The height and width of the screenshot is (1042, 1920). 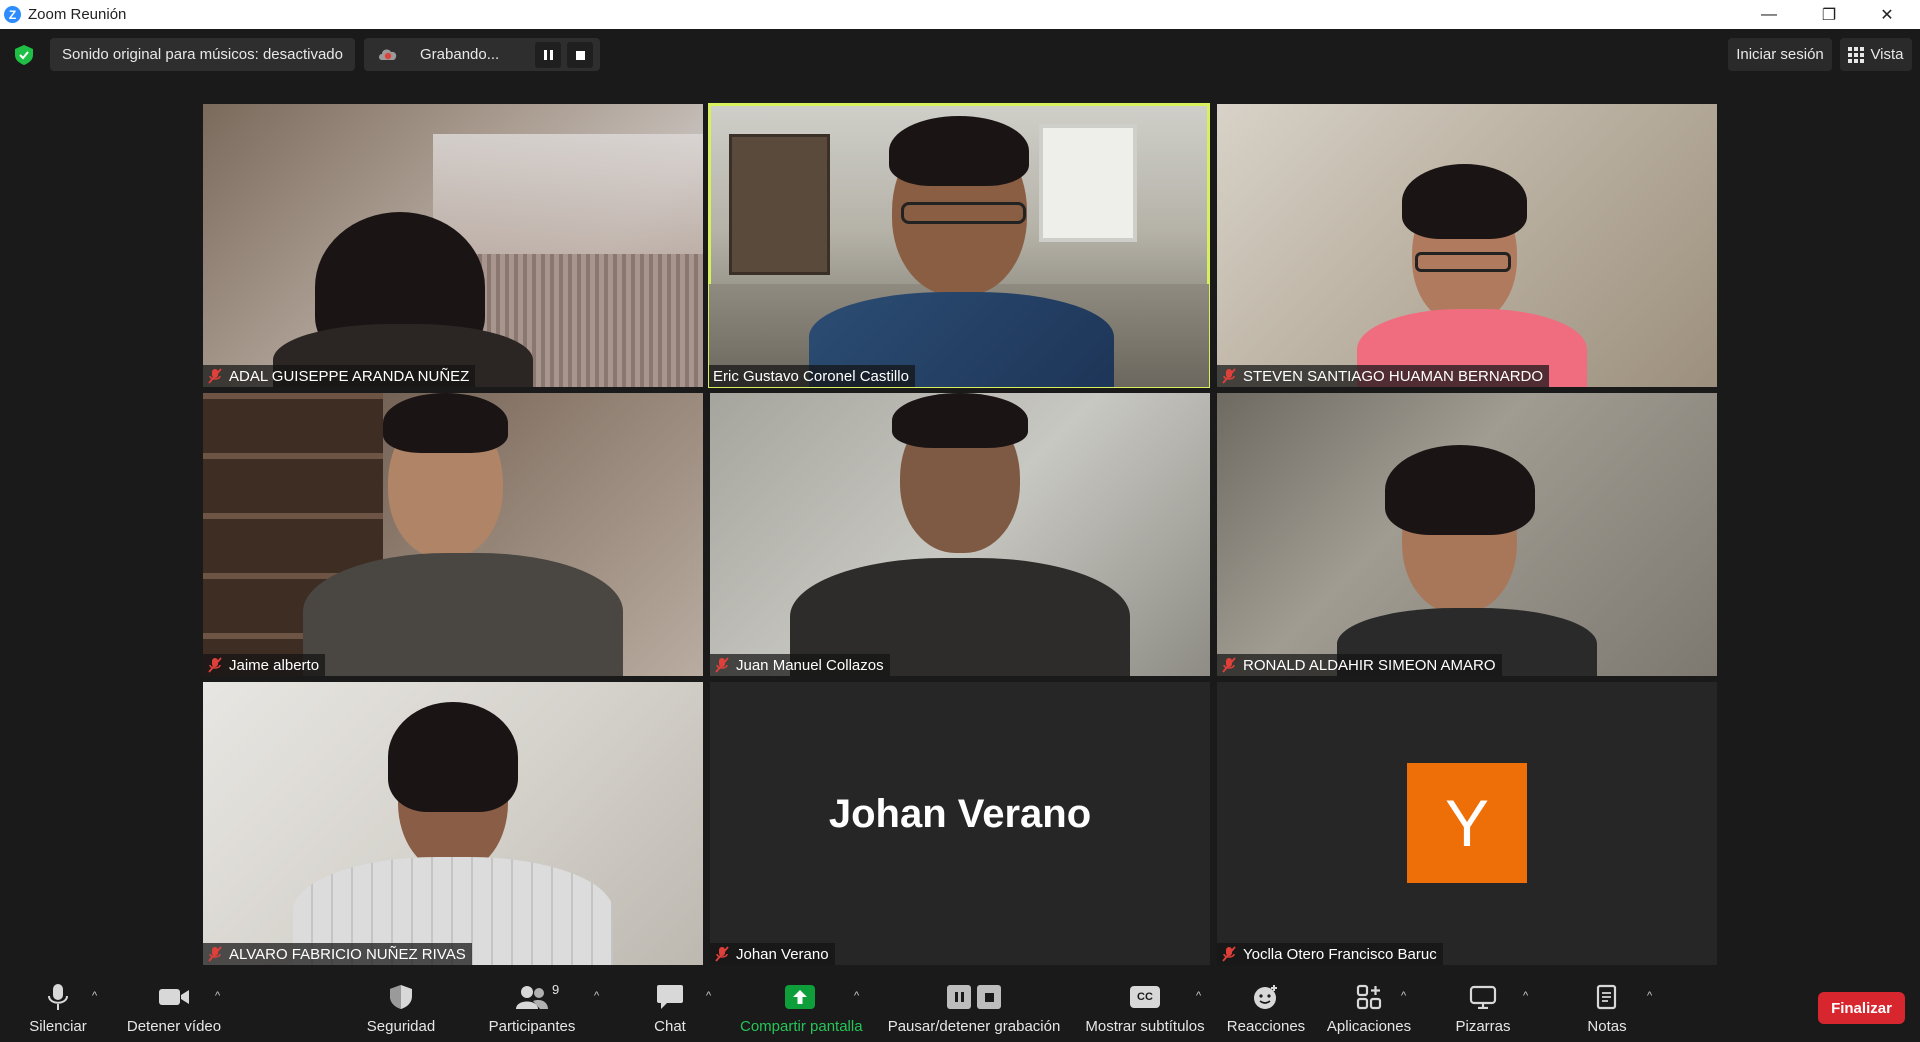 I want to click on participant-name-bar: Eric Gustavo Coronel Castillo, so click(x=812, y=376).